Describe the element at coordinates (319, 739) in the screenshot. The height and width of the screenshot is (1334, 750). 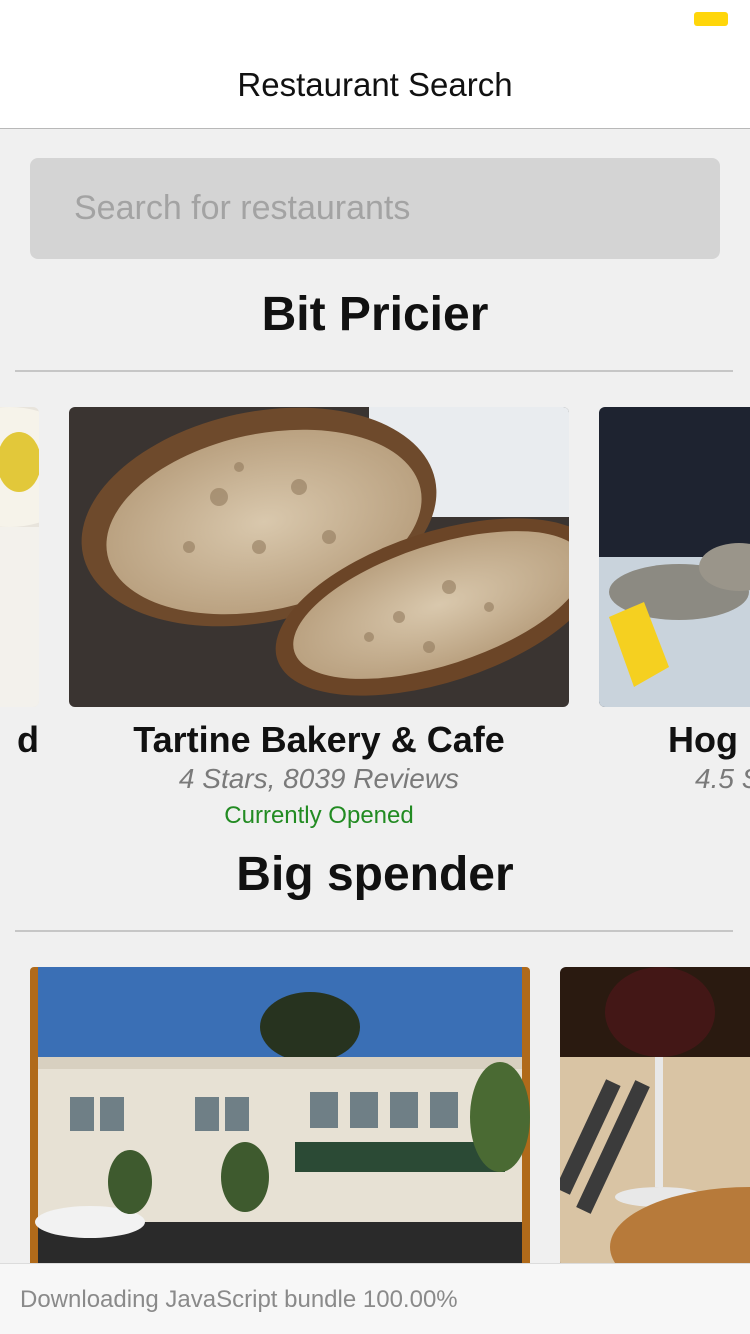
I see `restaurant-name: Tartine Bakery & Cafe` at that location.